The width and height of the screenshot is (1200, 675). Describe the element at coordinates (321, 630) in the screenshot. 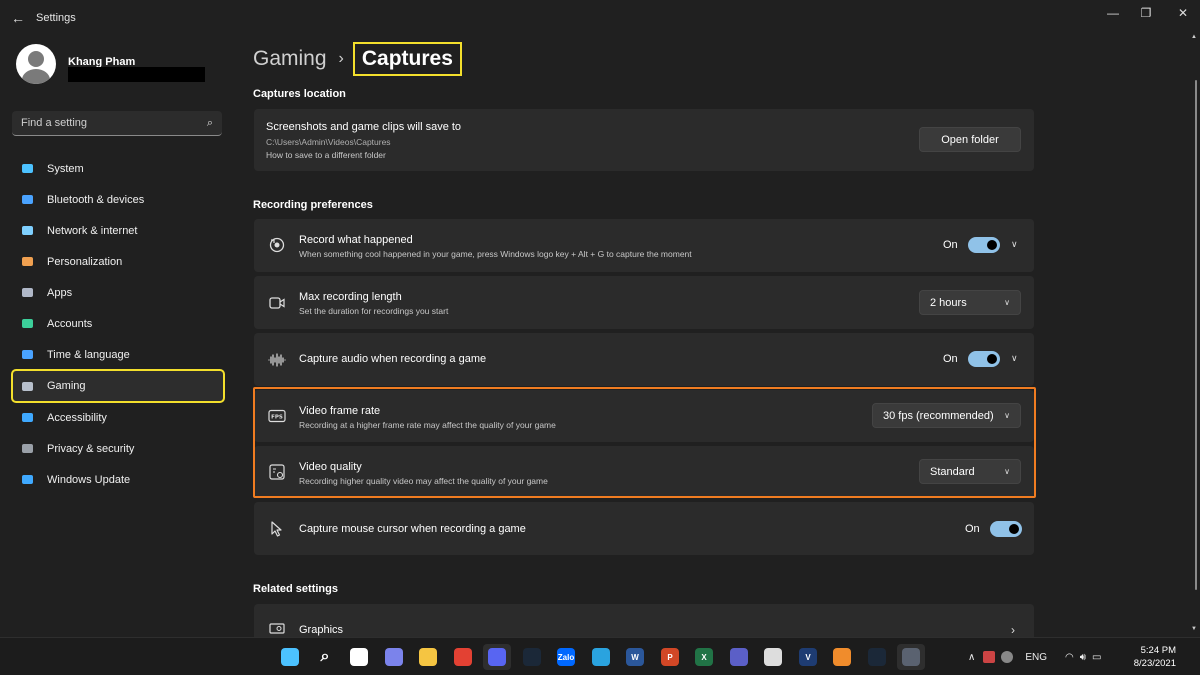

I see `graphics-title: Graphics` at that location.